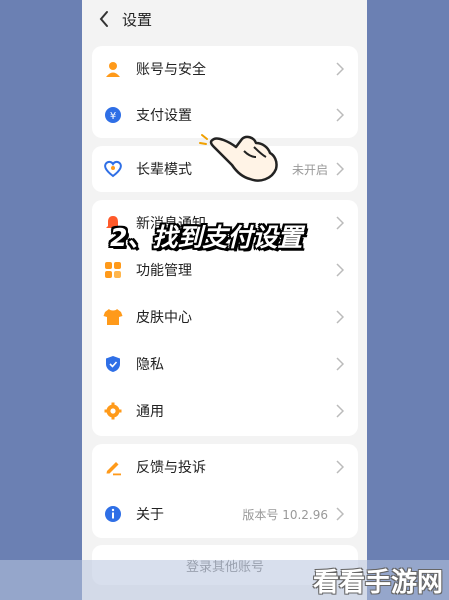  I want to click on privacy-item: 隐私, so click(225, 364).